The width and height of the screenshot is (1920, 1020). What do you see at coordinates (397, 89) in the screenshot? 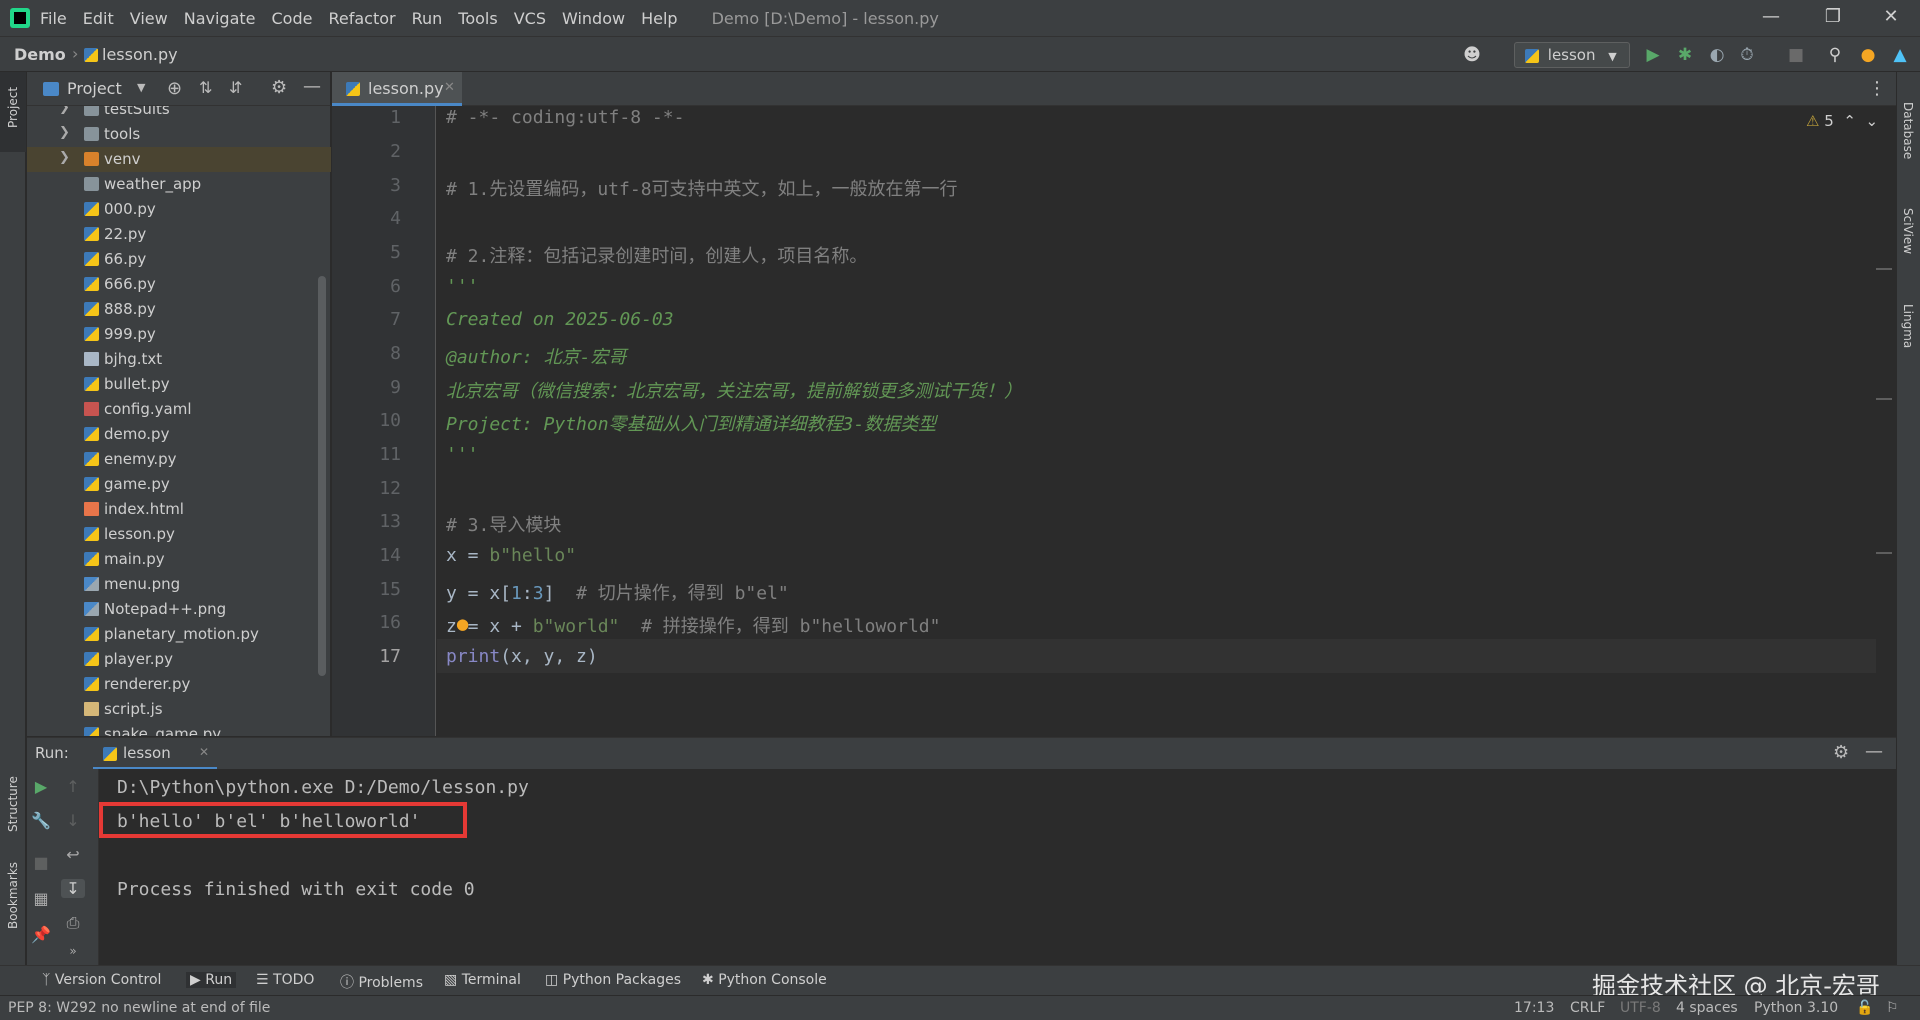
I see `tab-lesson-py: lesson.py ✕` at bounding box center [397, 89].